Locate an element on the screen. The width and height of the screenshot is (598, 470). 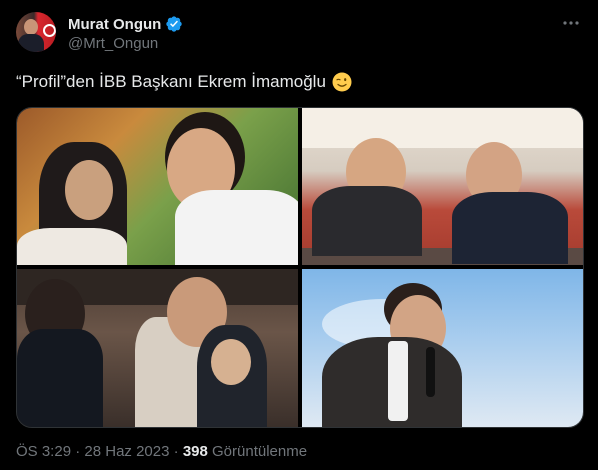
more-options-icon is located at coordinates (571, 23).